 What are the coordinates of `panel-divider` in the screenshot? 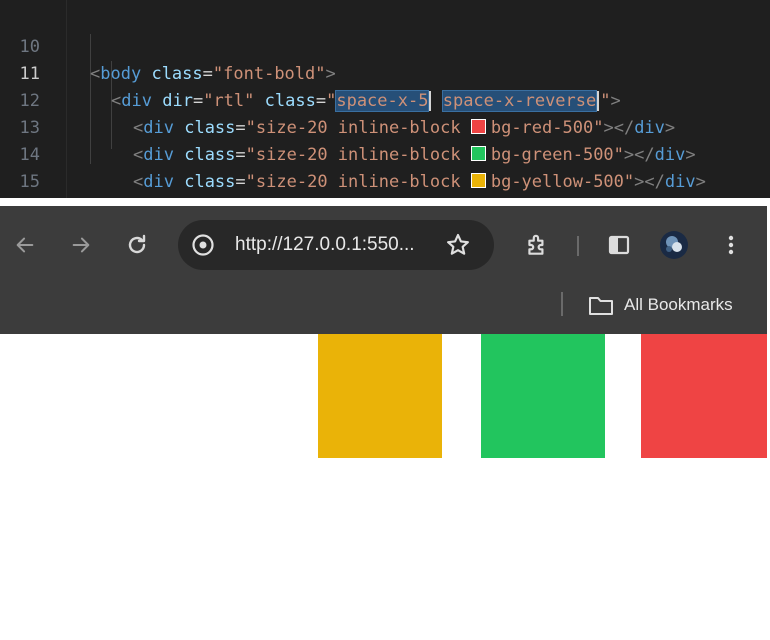 It's located at (385, 202).